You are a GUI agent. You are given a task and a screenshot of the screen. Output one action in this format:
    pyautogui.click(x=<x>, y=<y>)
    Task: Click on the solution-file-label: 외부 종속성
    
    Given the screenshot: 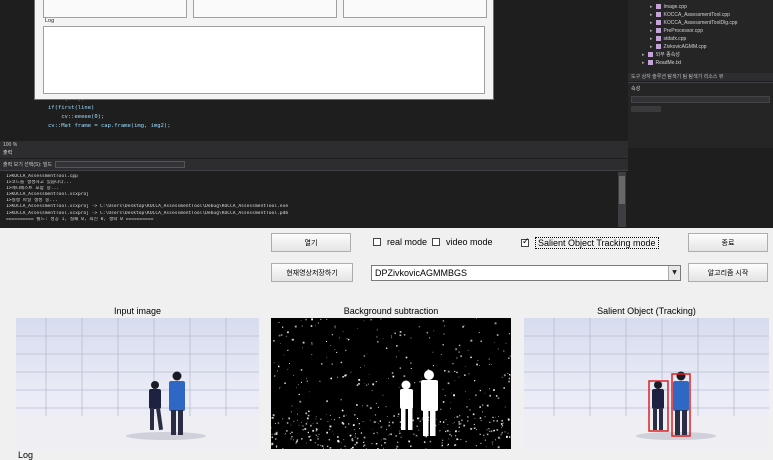 What is the action you would take?
    pyautogui.click(x=667, y=55)
    